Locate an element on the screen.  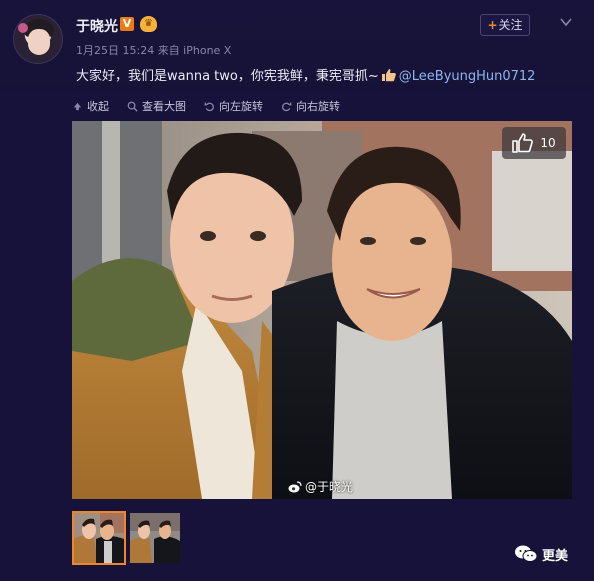
photo-watermark: @于晓光 is located at coordinates (320, 486).